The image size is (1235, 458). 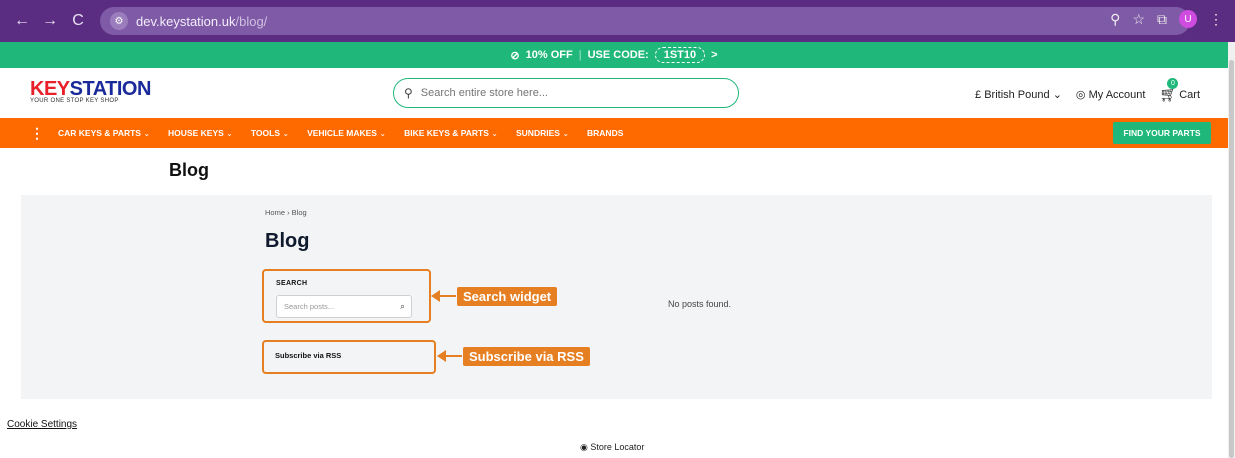 What do you see at coordinates (119, 21) in the screenshot?
I see `site-settings-icon: ⚙` at bounding box center [119, 21].